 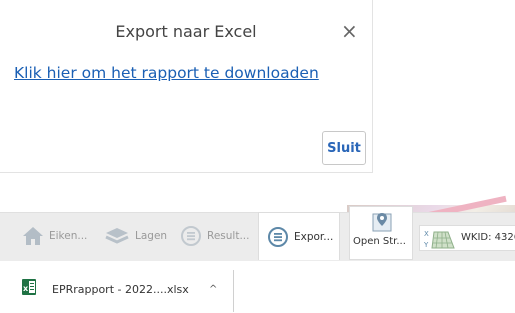 What do you see at coordinates (33, 236) in the screenshot?
I see `home-icon` at bounding box center [33, 236].